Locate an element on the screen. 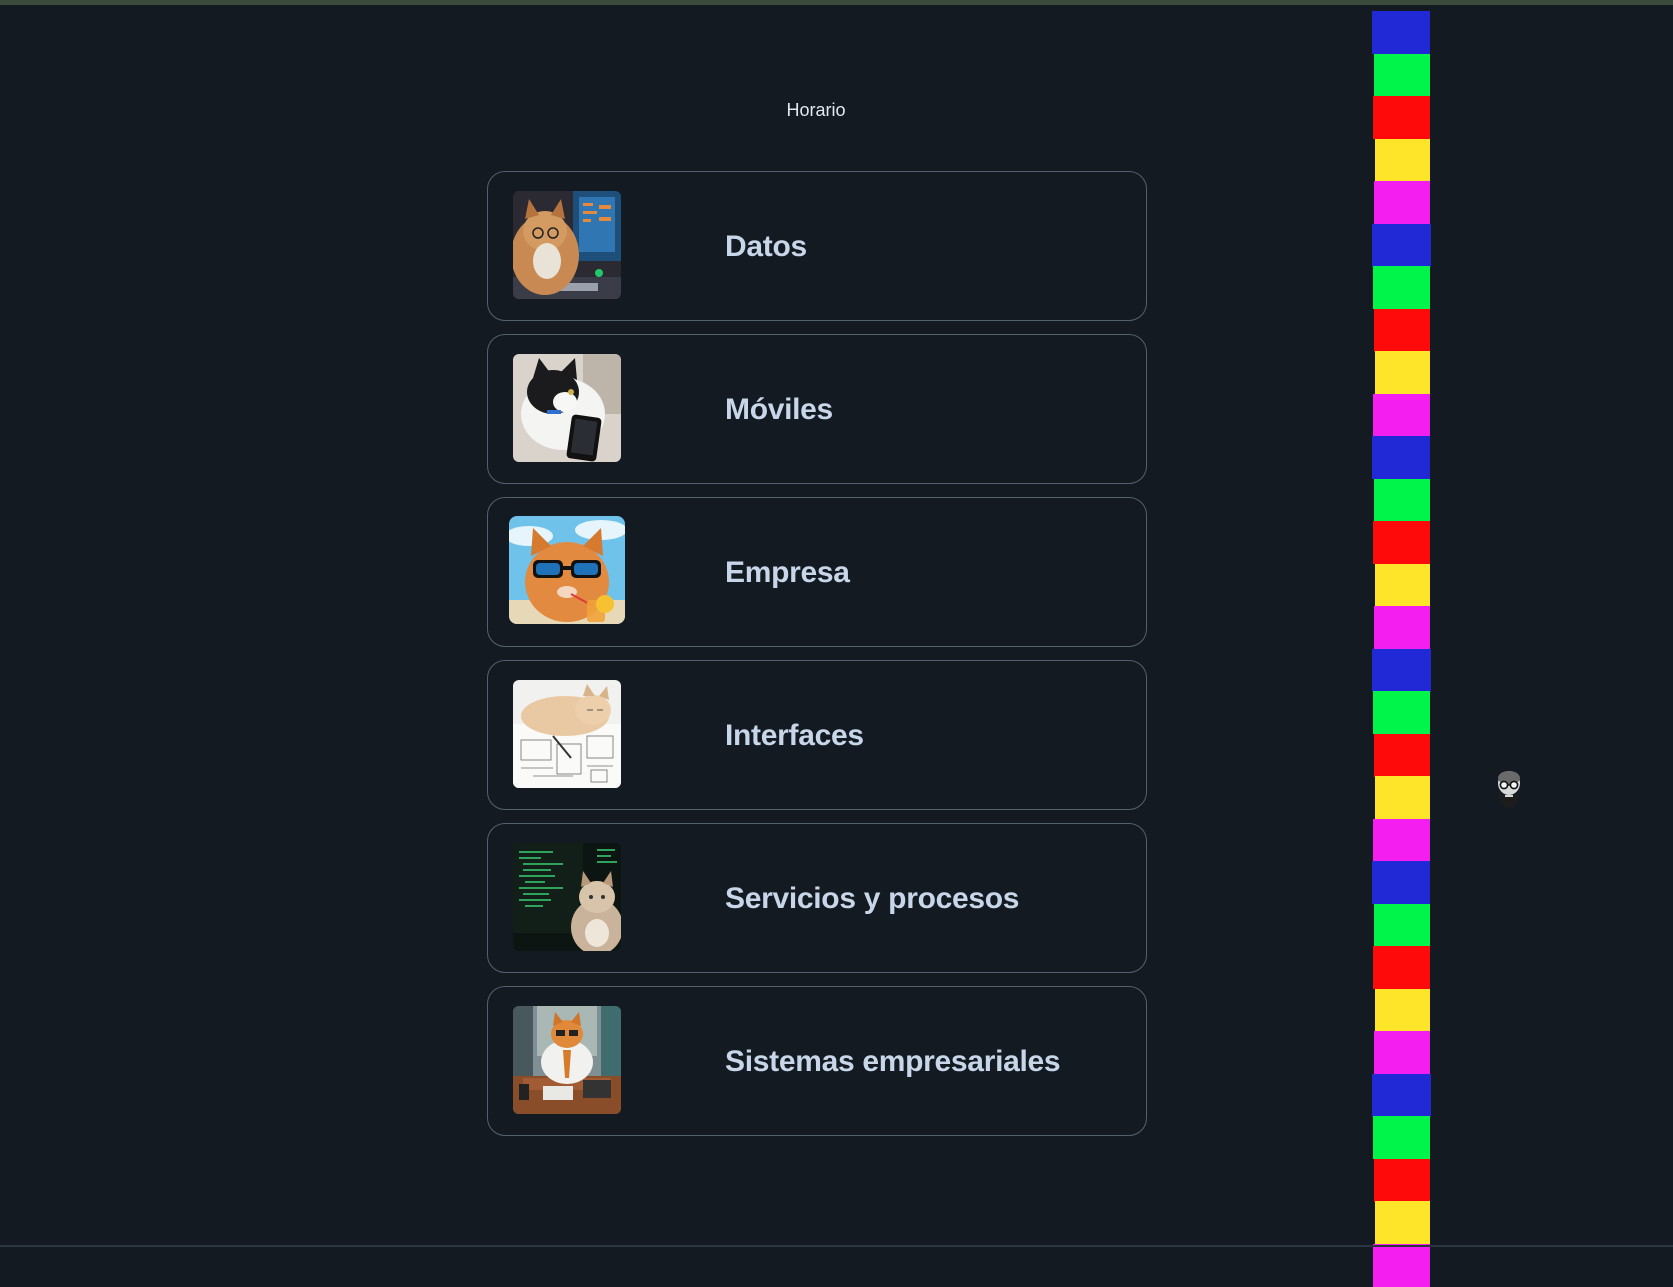 Image resolution: width=1673 pixels, height=1287 pixels. bottom-divider is located at coordinates (836, 1246).